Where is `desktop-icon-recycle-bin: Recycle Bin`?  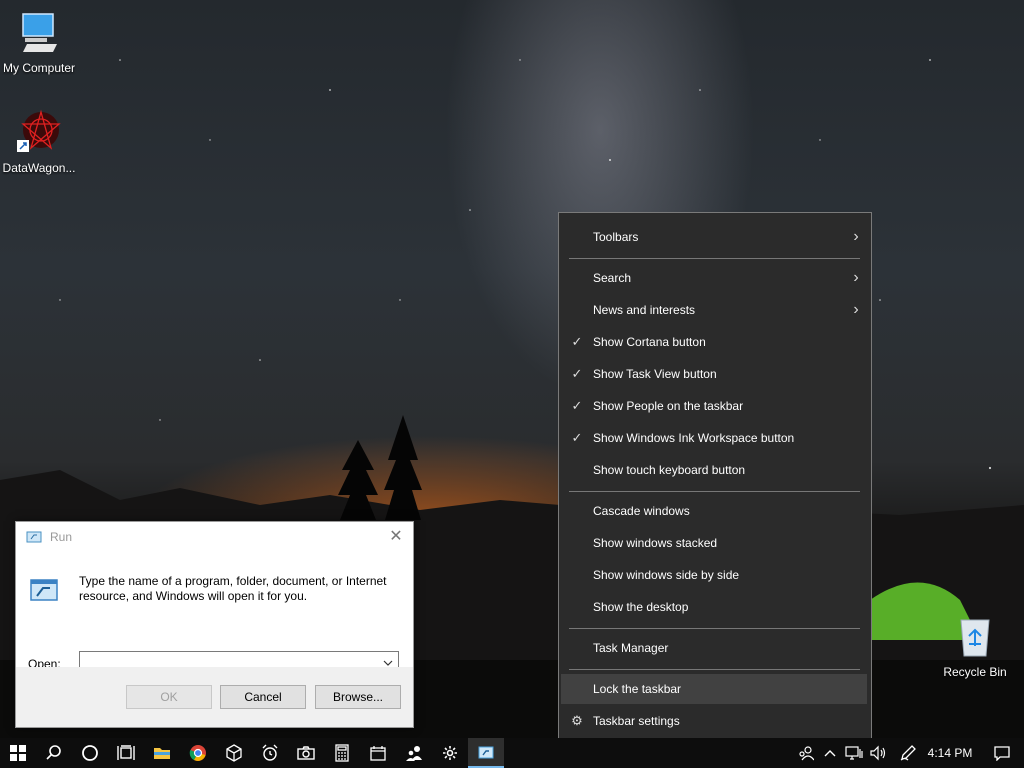 desktop-icon-recycle-bin: Recycle Bin is located at coordinates (975, 645).